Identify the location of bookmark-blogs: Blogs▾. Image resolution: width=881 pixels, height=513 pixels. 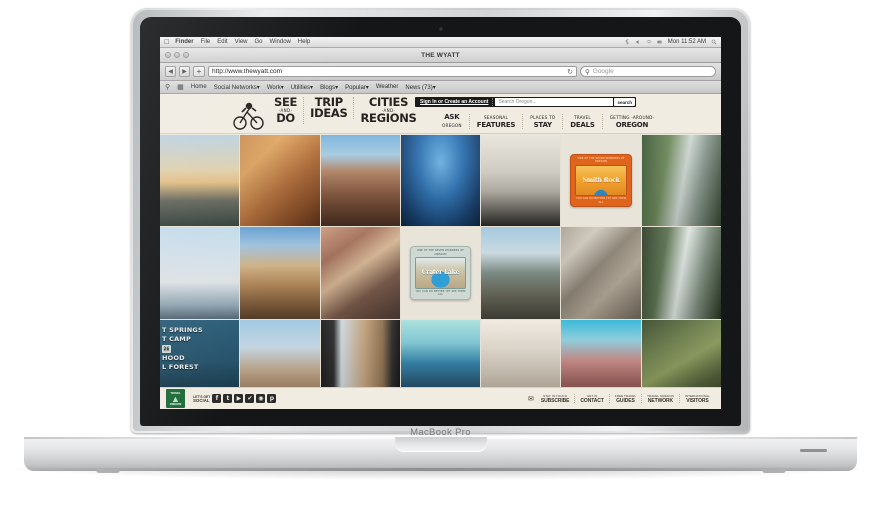
(329, 87).